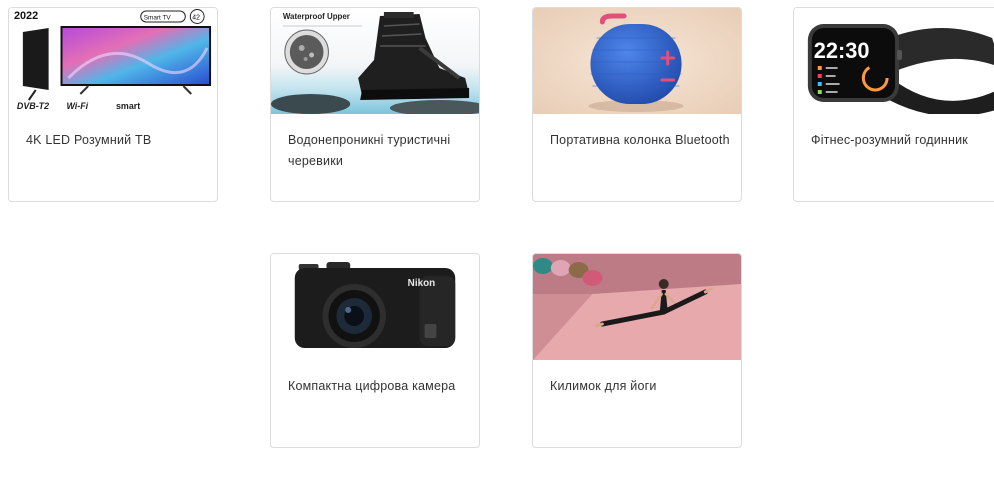 Image resolution: width=994 pixels, height=484 pixels. I want to click on tv-logo-wifi: Wi-Fi, so click(77, 106).